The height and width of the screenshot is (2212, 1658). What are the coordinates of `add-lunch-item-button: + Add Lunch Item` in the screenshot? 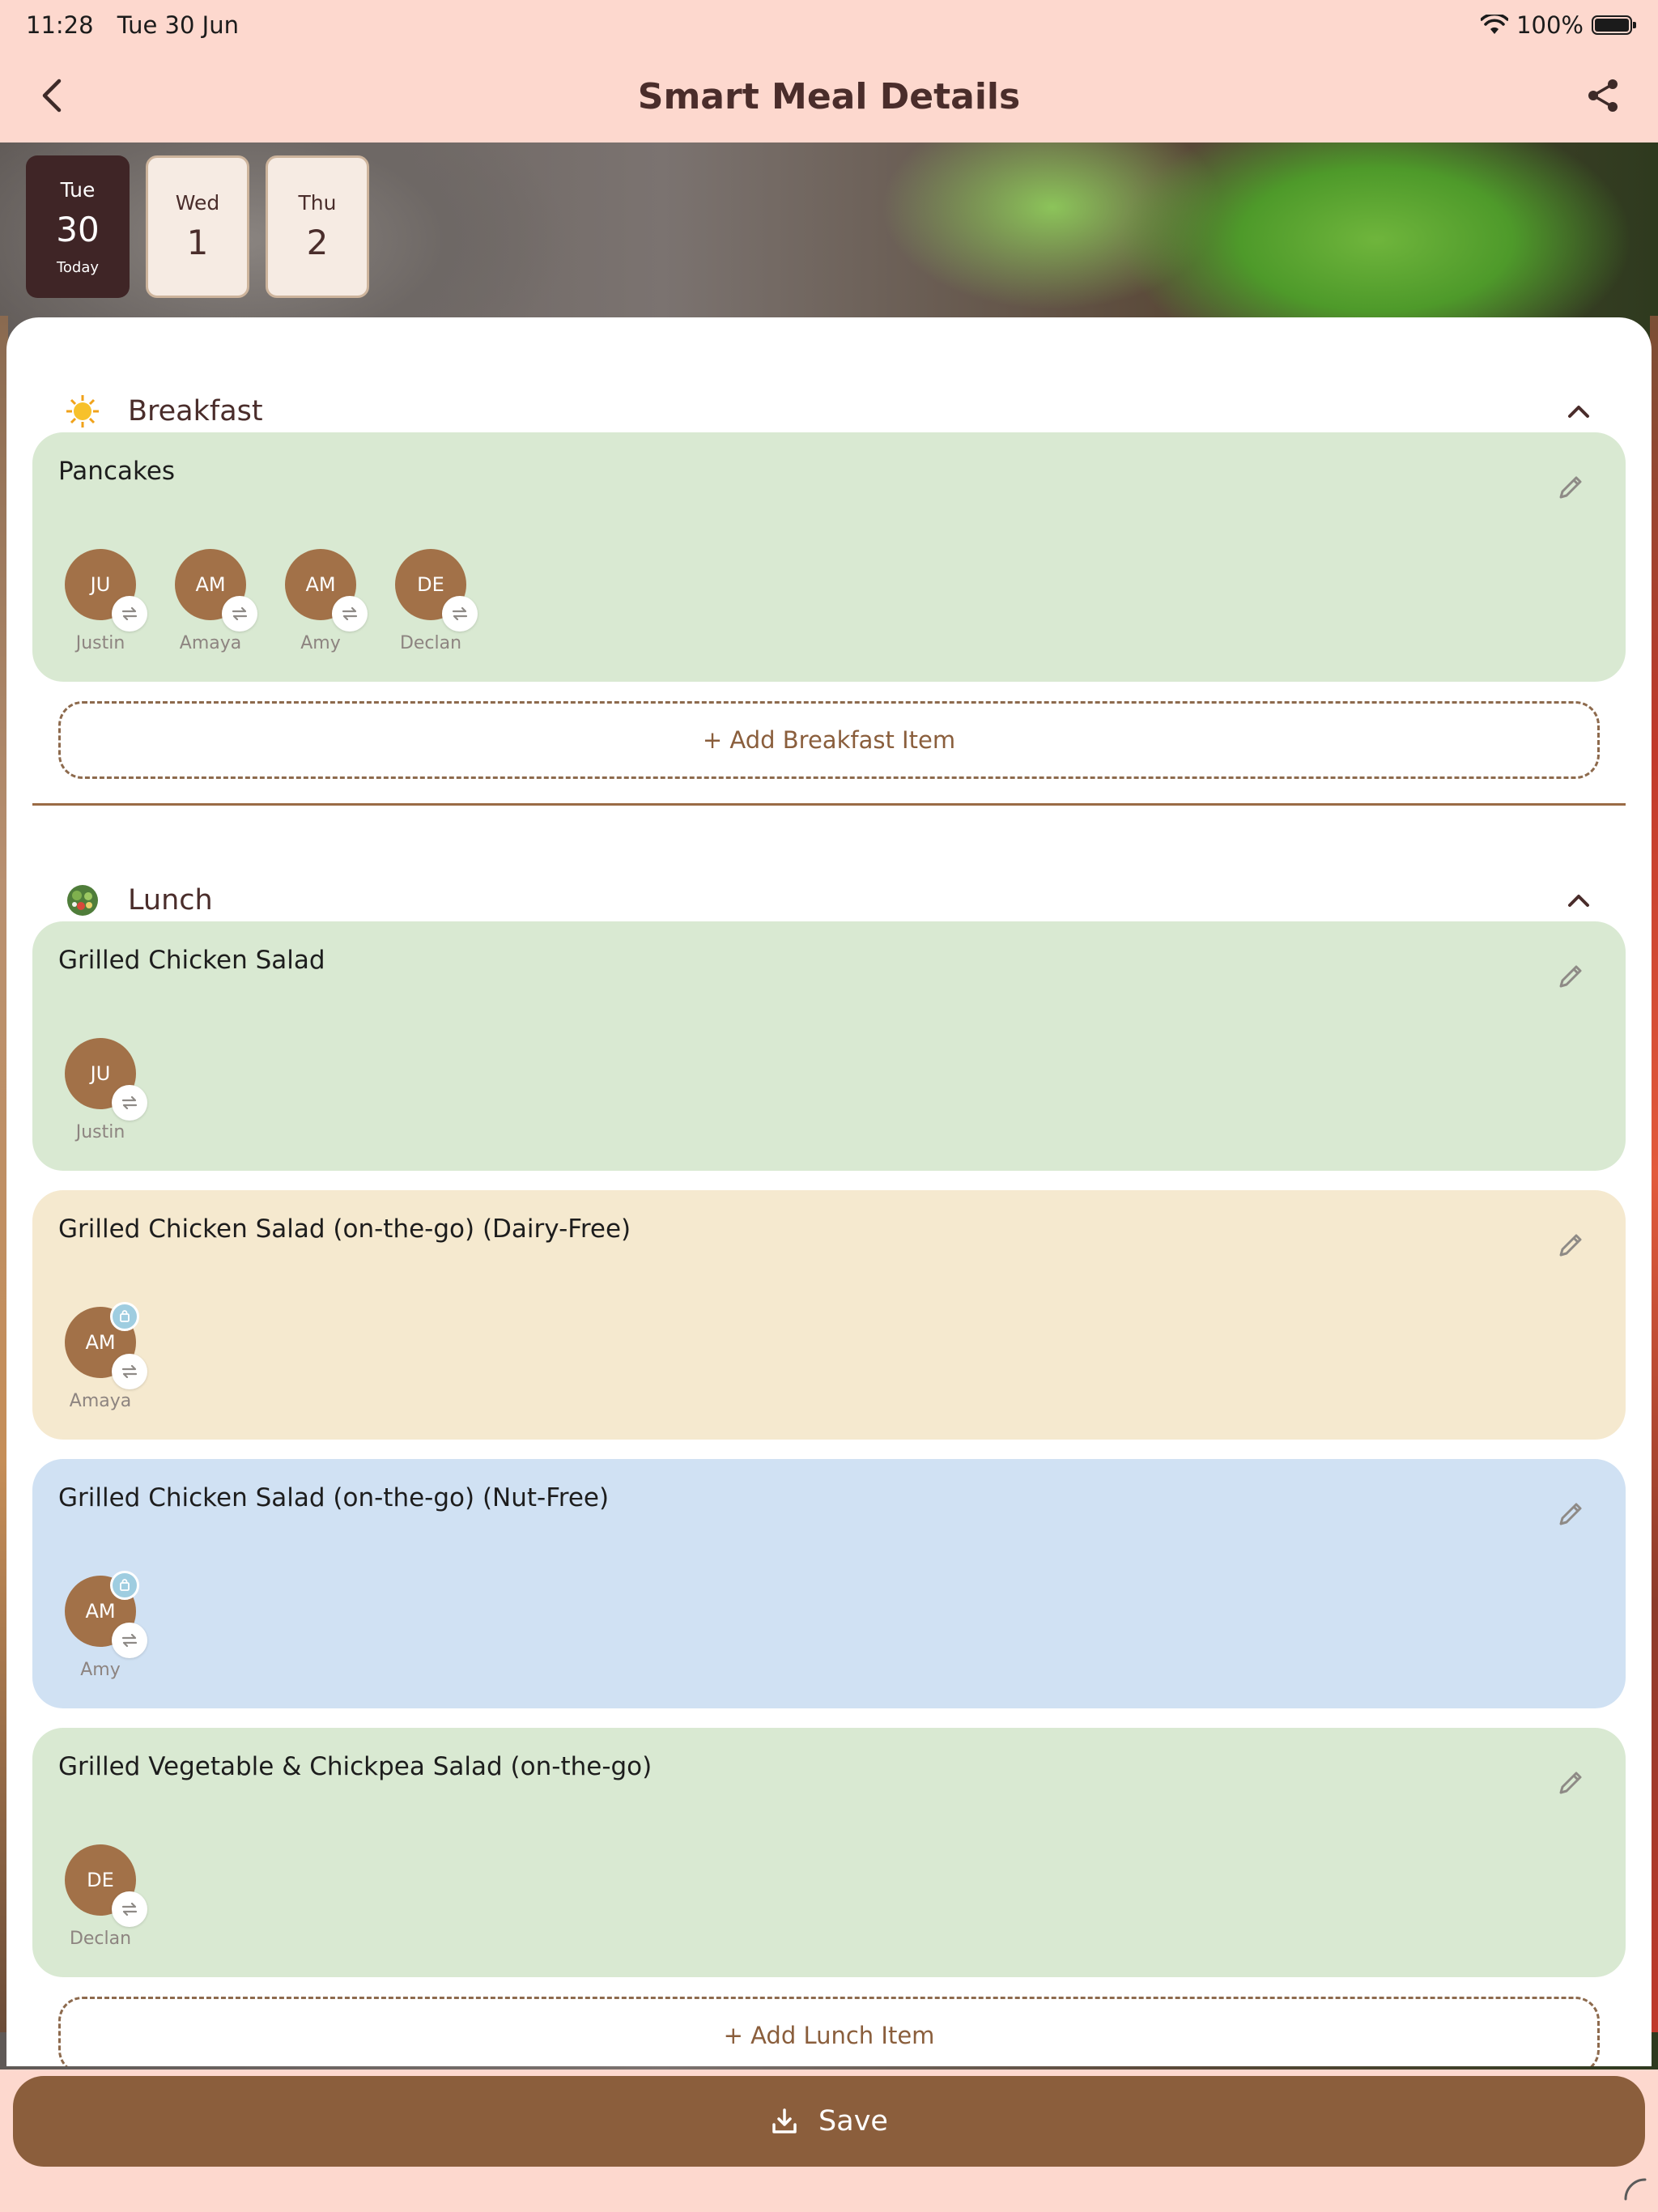 It's located at (829, 2031).